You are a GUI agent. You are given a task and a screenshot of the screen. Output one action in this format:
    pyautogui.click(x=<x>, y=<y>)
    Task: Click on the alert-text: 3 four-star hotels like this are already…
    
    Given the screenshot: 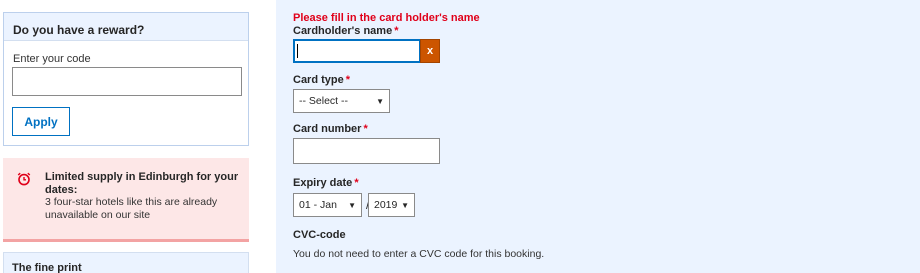 What is the action you would take?
    pyautogui.click(x=131, y=208)
    